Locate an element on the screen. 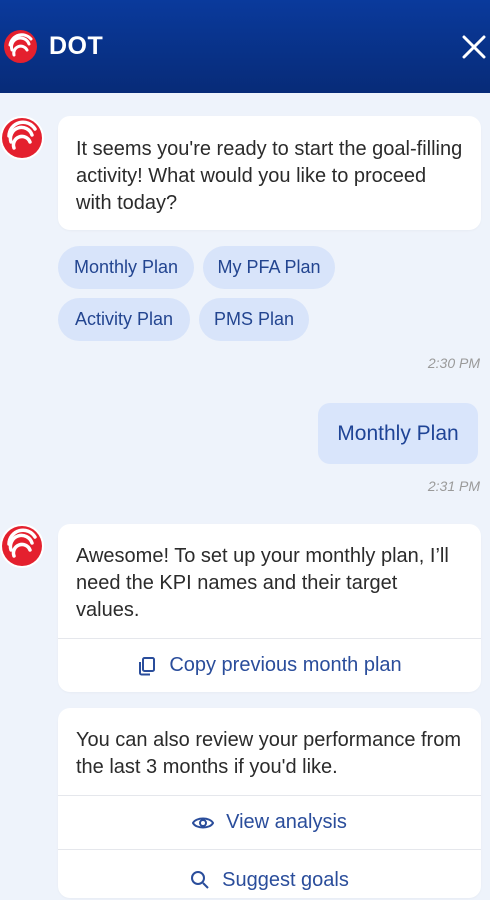 The height and width of the screenshot is (900, 490). suggest-goals-button: Suggest goals is located at coordinates (269, 880).